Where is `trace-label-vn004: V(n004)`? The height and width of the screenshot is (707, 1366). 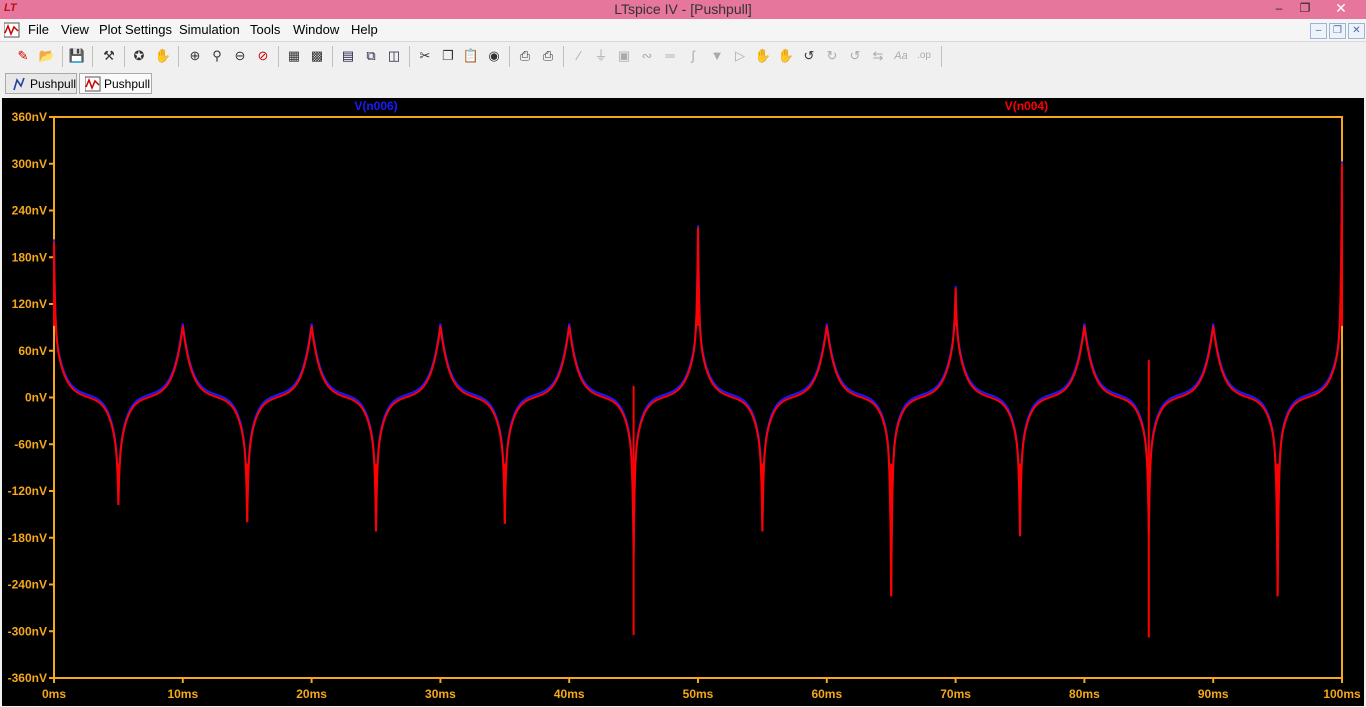
trace-label-vn004: V(n004) is located at coordinates (1026, 106).